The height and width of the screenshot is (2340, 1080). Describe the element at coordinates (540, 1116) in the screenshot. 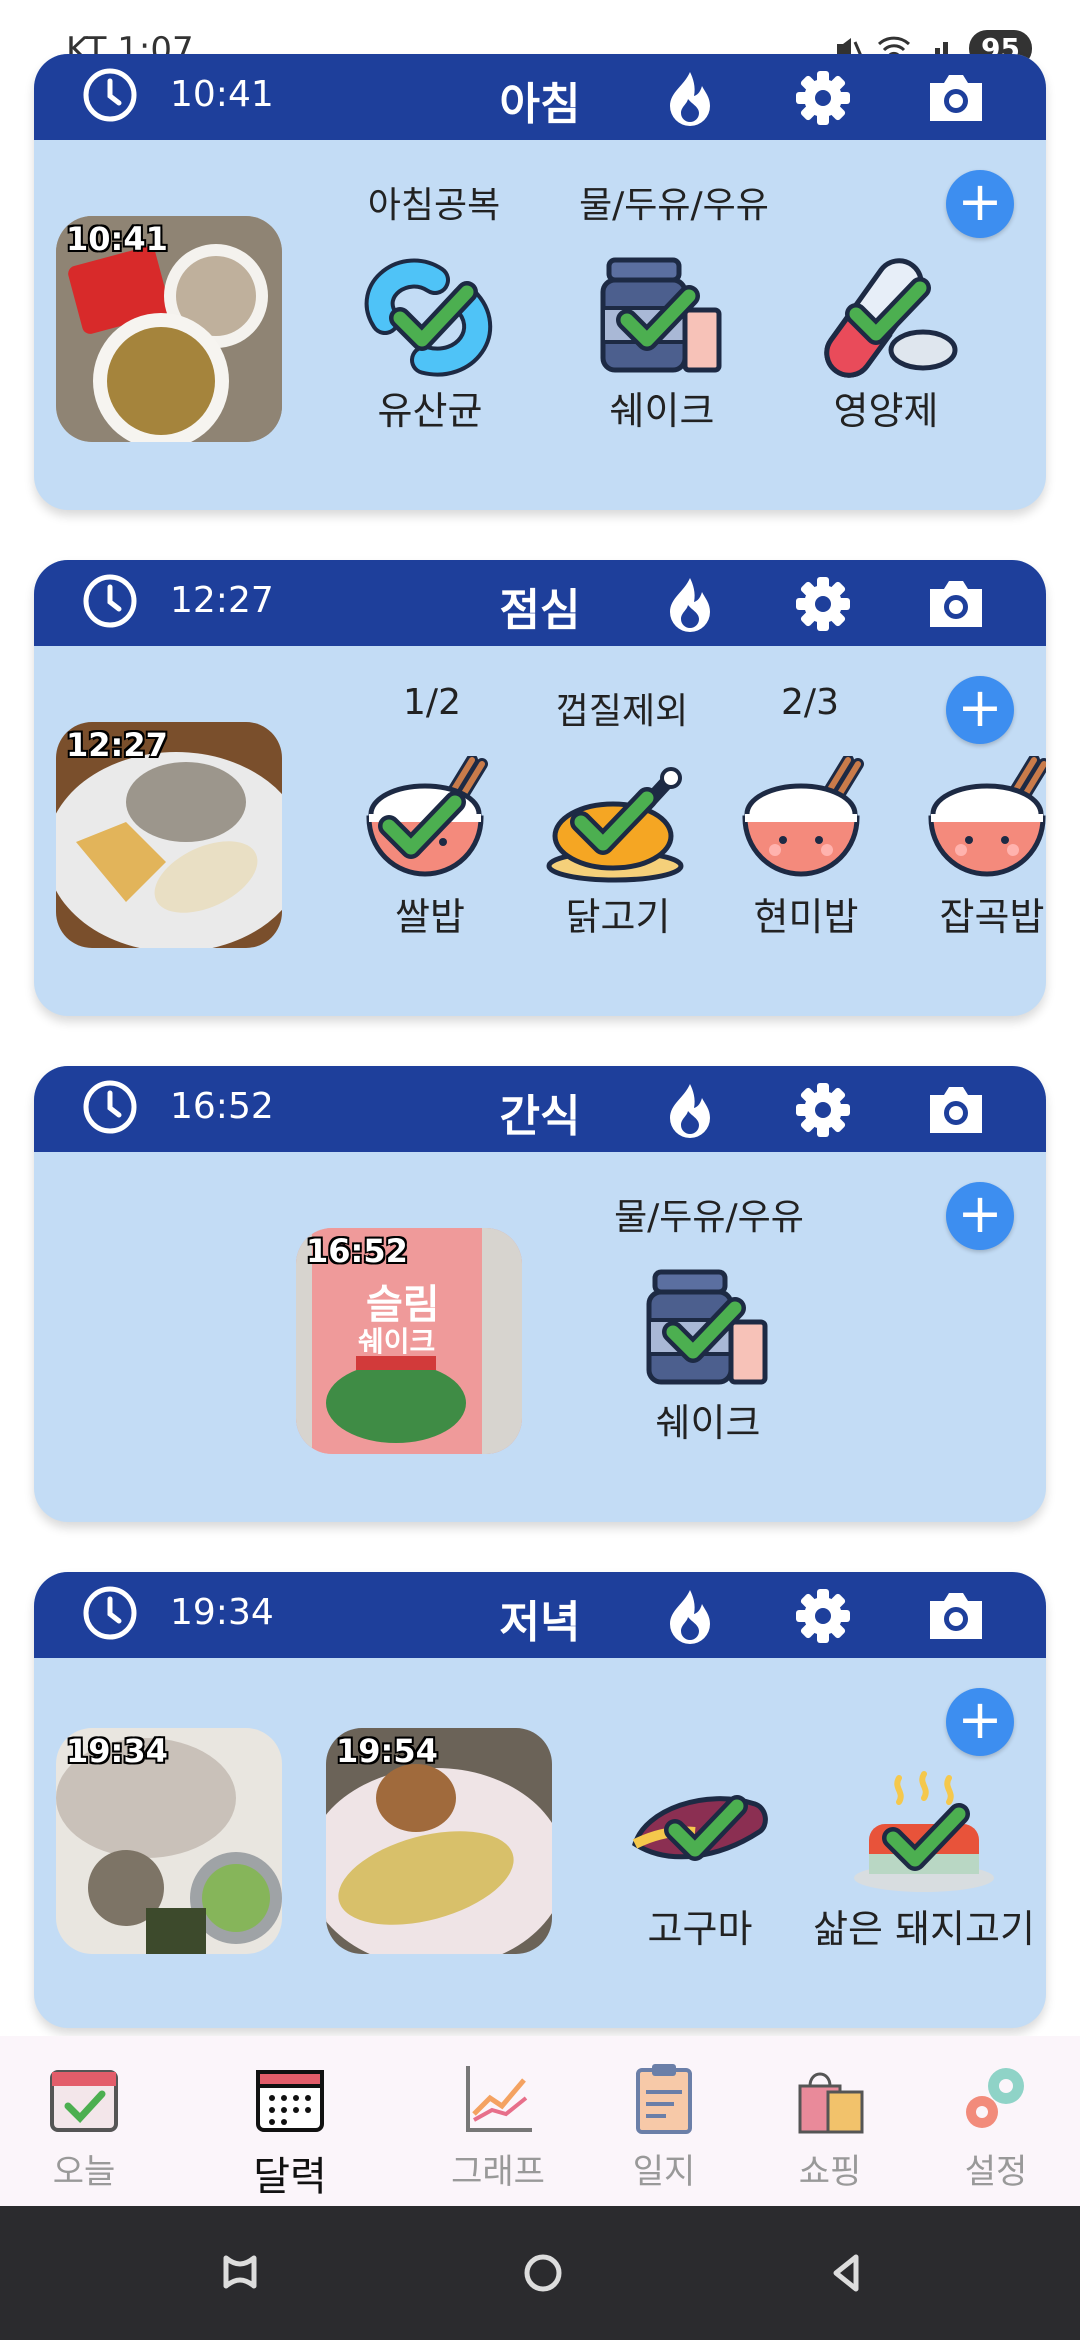

I see `meal-title: 간식` at that location.